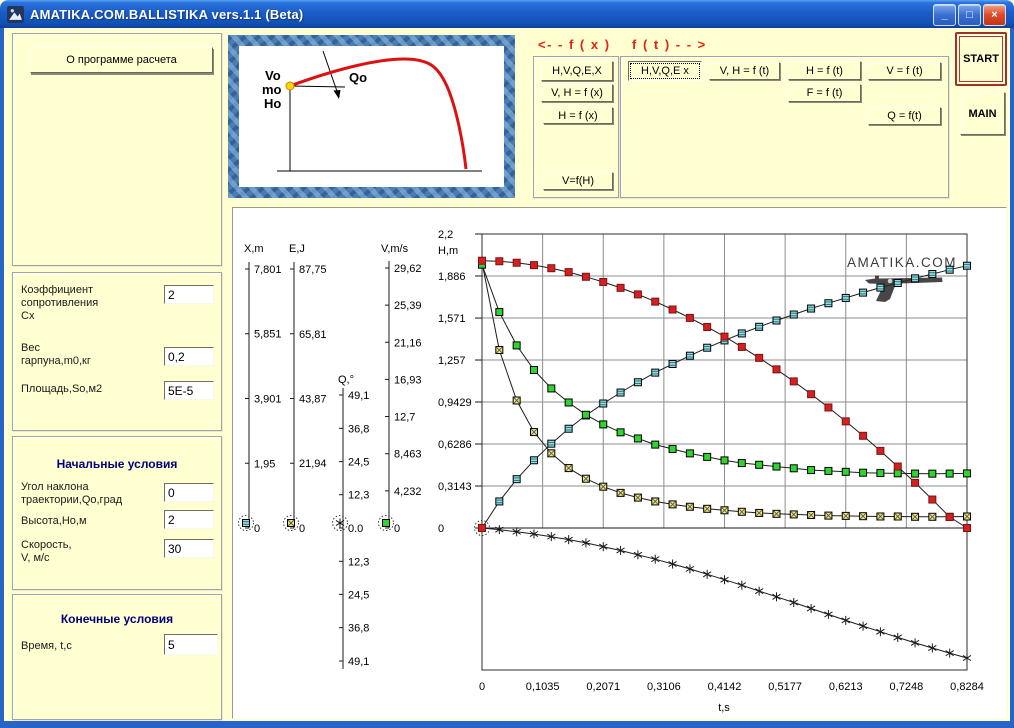 The width and height of the screenshot is (1014, 728). Describe the element at coordinates (46, 646) in the screenshot. I see `time-label: Время, t,c` at that location.